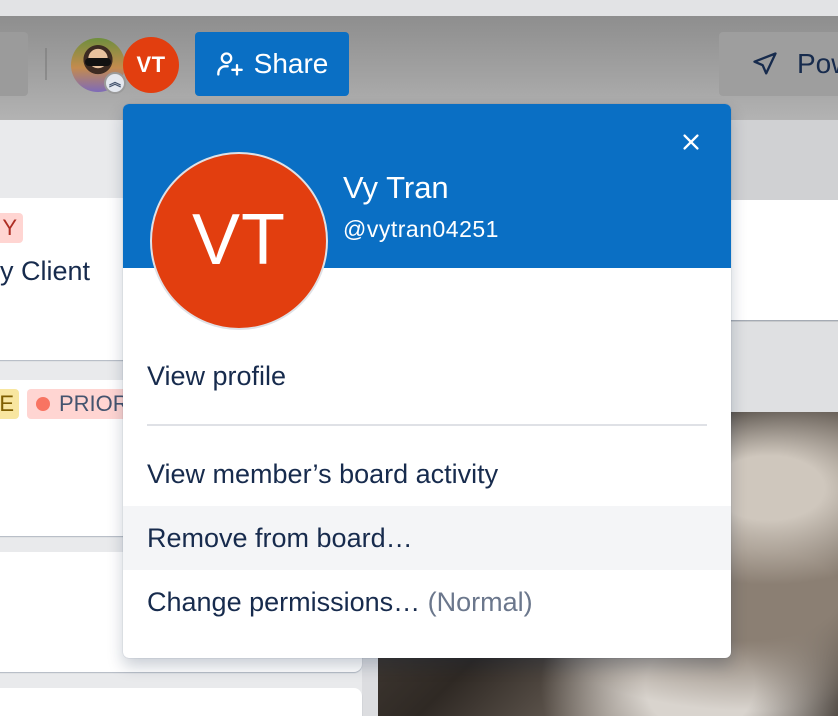 This screenshot has height=716, width=838. What do you see at coordinates (421, 229) in the screenshot?
I see `member-username: @vytran04251` at bounding box center [421, 229].